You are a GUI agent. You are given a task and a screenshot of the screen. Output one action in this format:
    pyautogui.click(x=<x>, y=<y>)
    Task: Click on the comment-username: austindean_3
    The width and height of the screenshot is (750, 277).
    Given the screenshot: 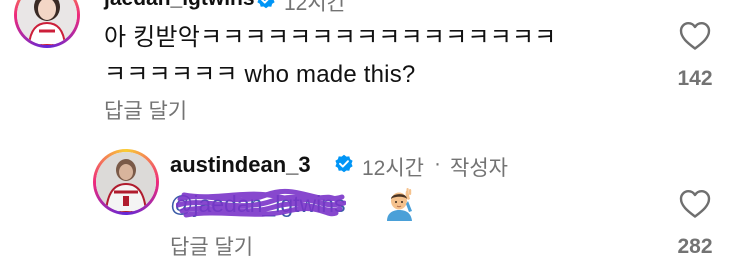 What is the action you would take?
    pyautogui.click(x=240, y=165)
    